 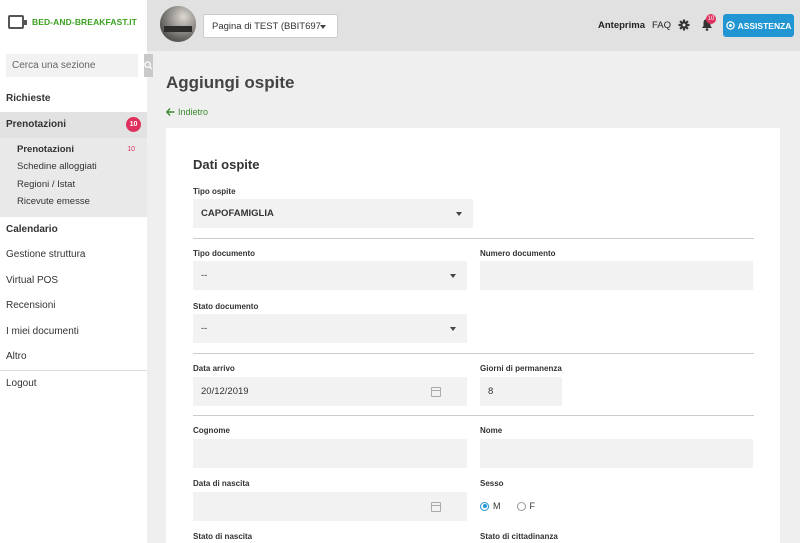 What do you see at coordinates (497, 506) in the screenshot?
I see `sesso-m-label: M` at bounding box center [497, 506].